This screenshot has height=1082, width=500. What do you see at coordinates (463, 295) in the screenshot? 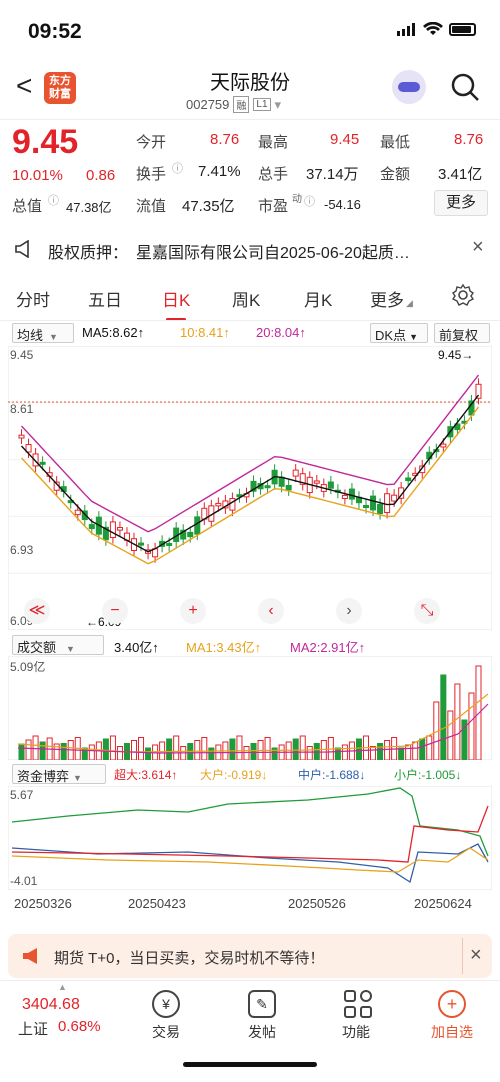
I see `settings-icon` at bounding box center [463, 295].